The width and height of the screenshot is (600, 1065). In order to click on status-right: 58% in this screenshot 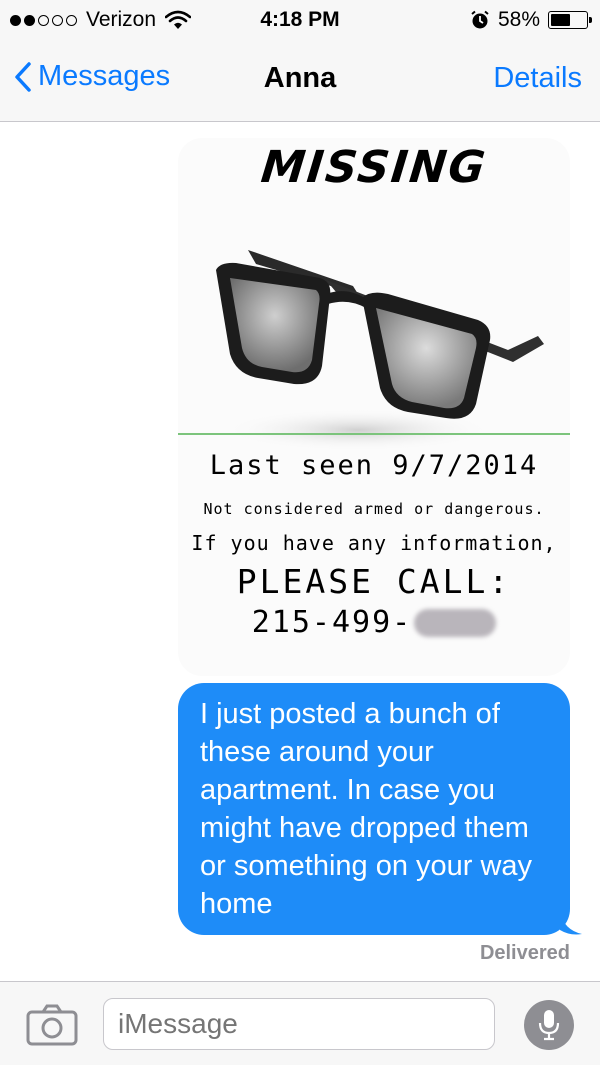, I will do `click(531, 20)`.